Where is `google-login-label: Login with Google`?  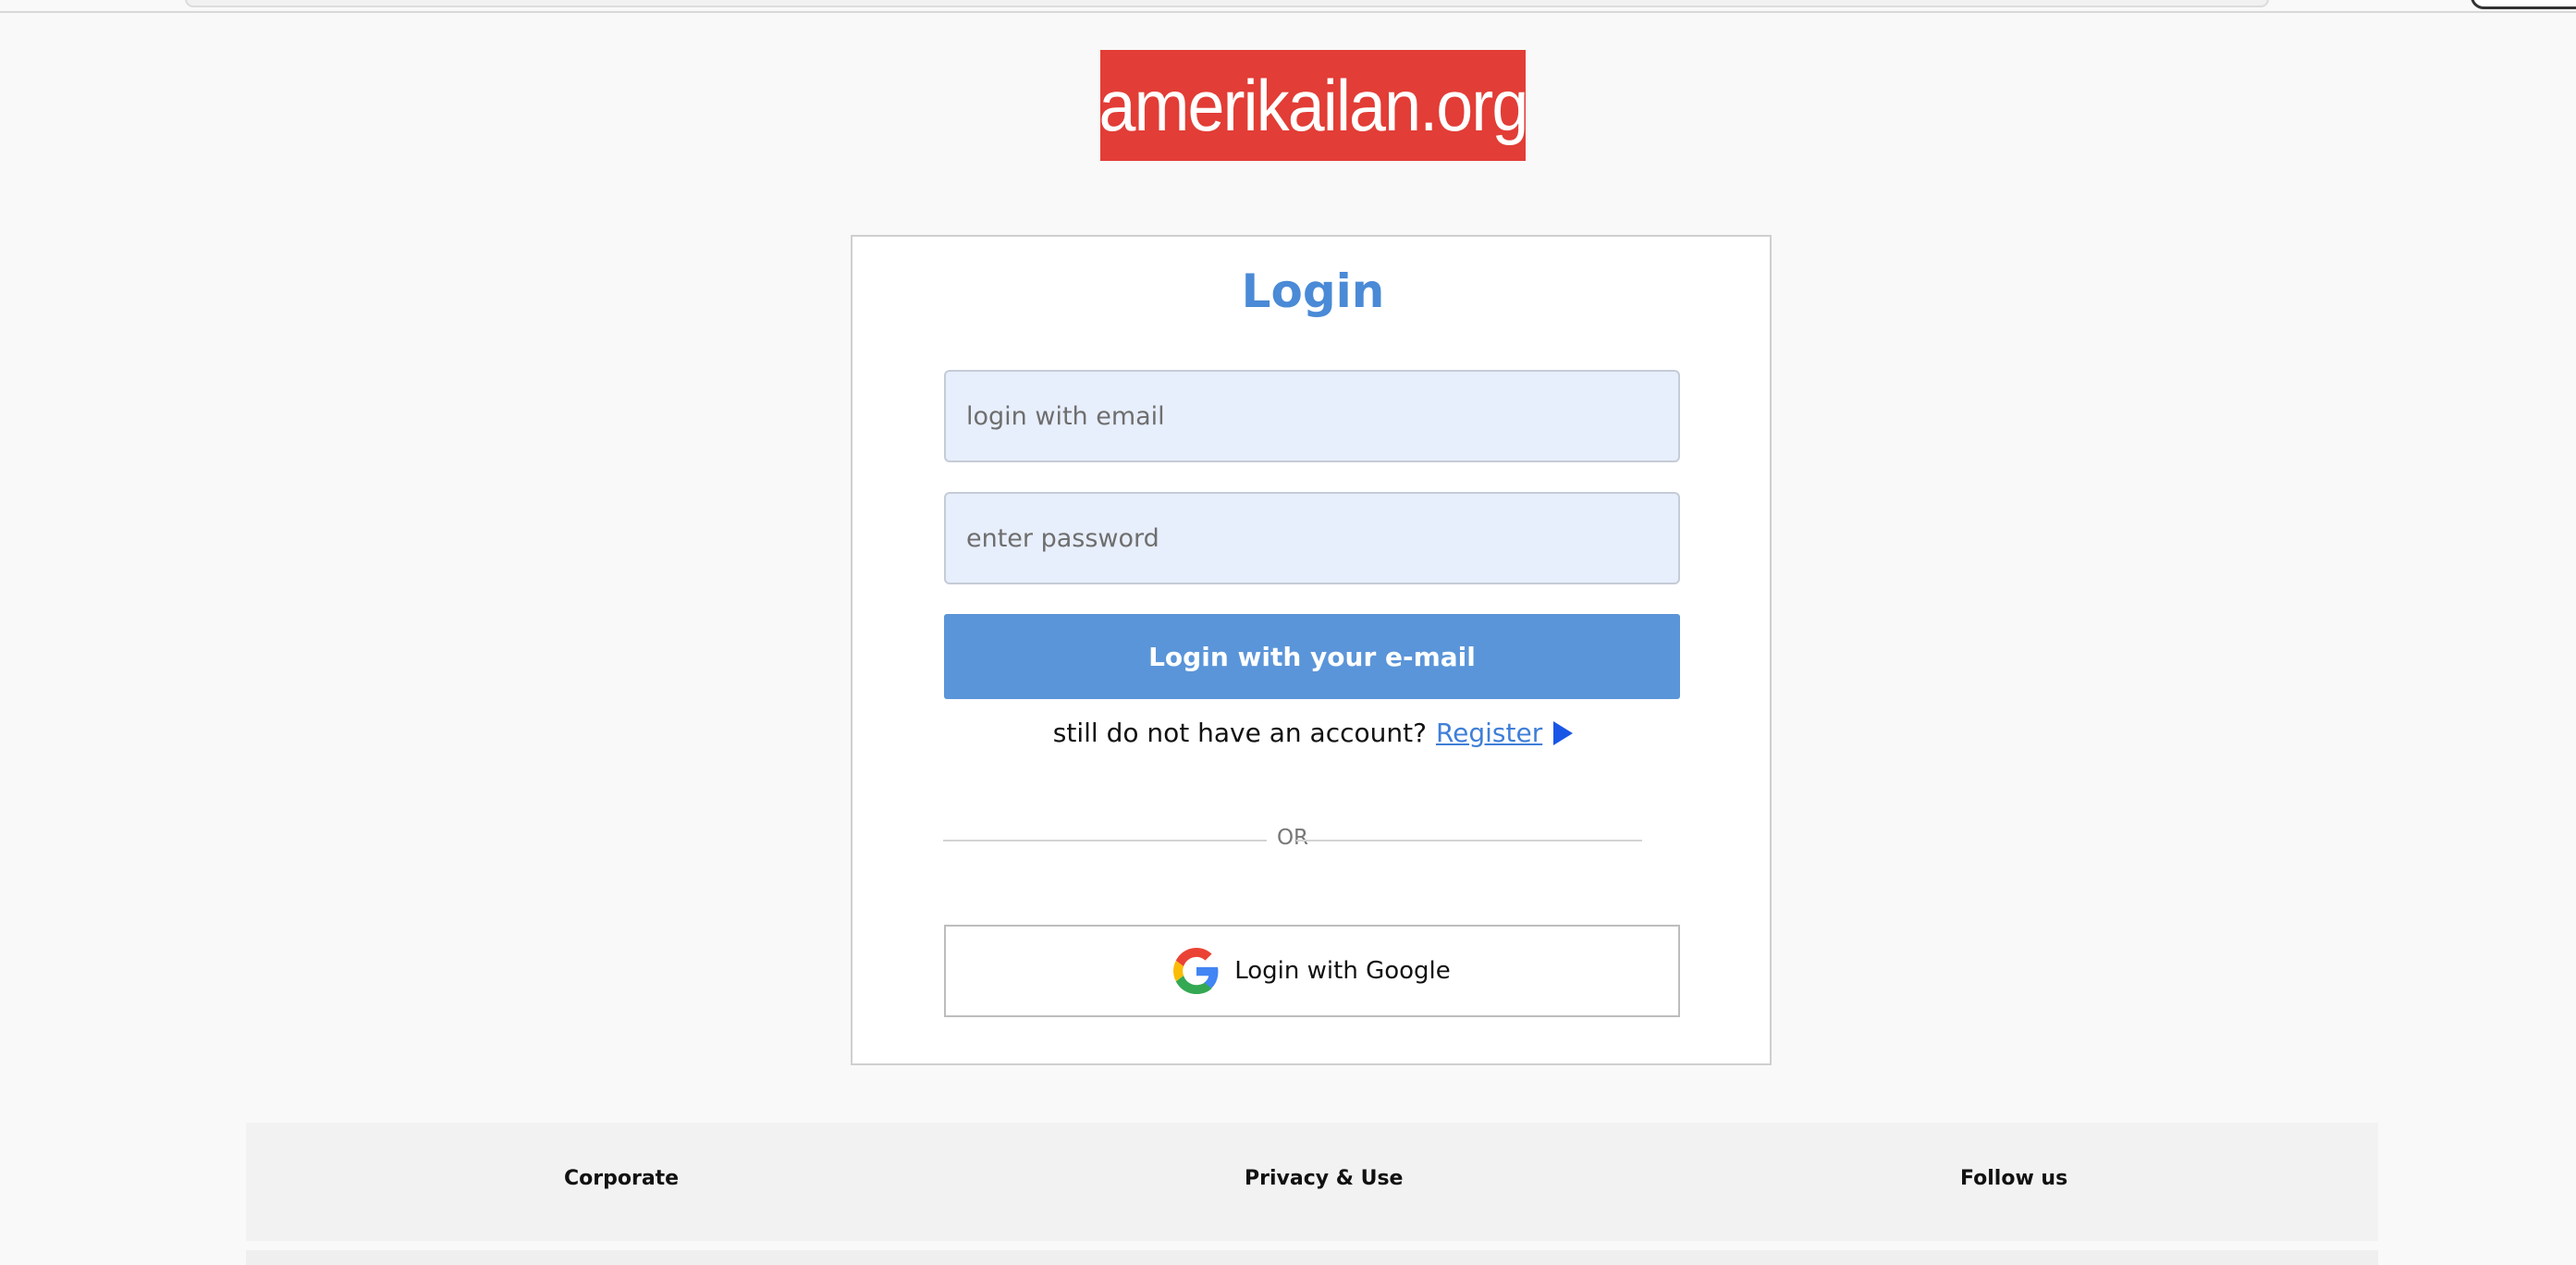 google-login-label: Login with Google is located at coordinates (1342, 971).